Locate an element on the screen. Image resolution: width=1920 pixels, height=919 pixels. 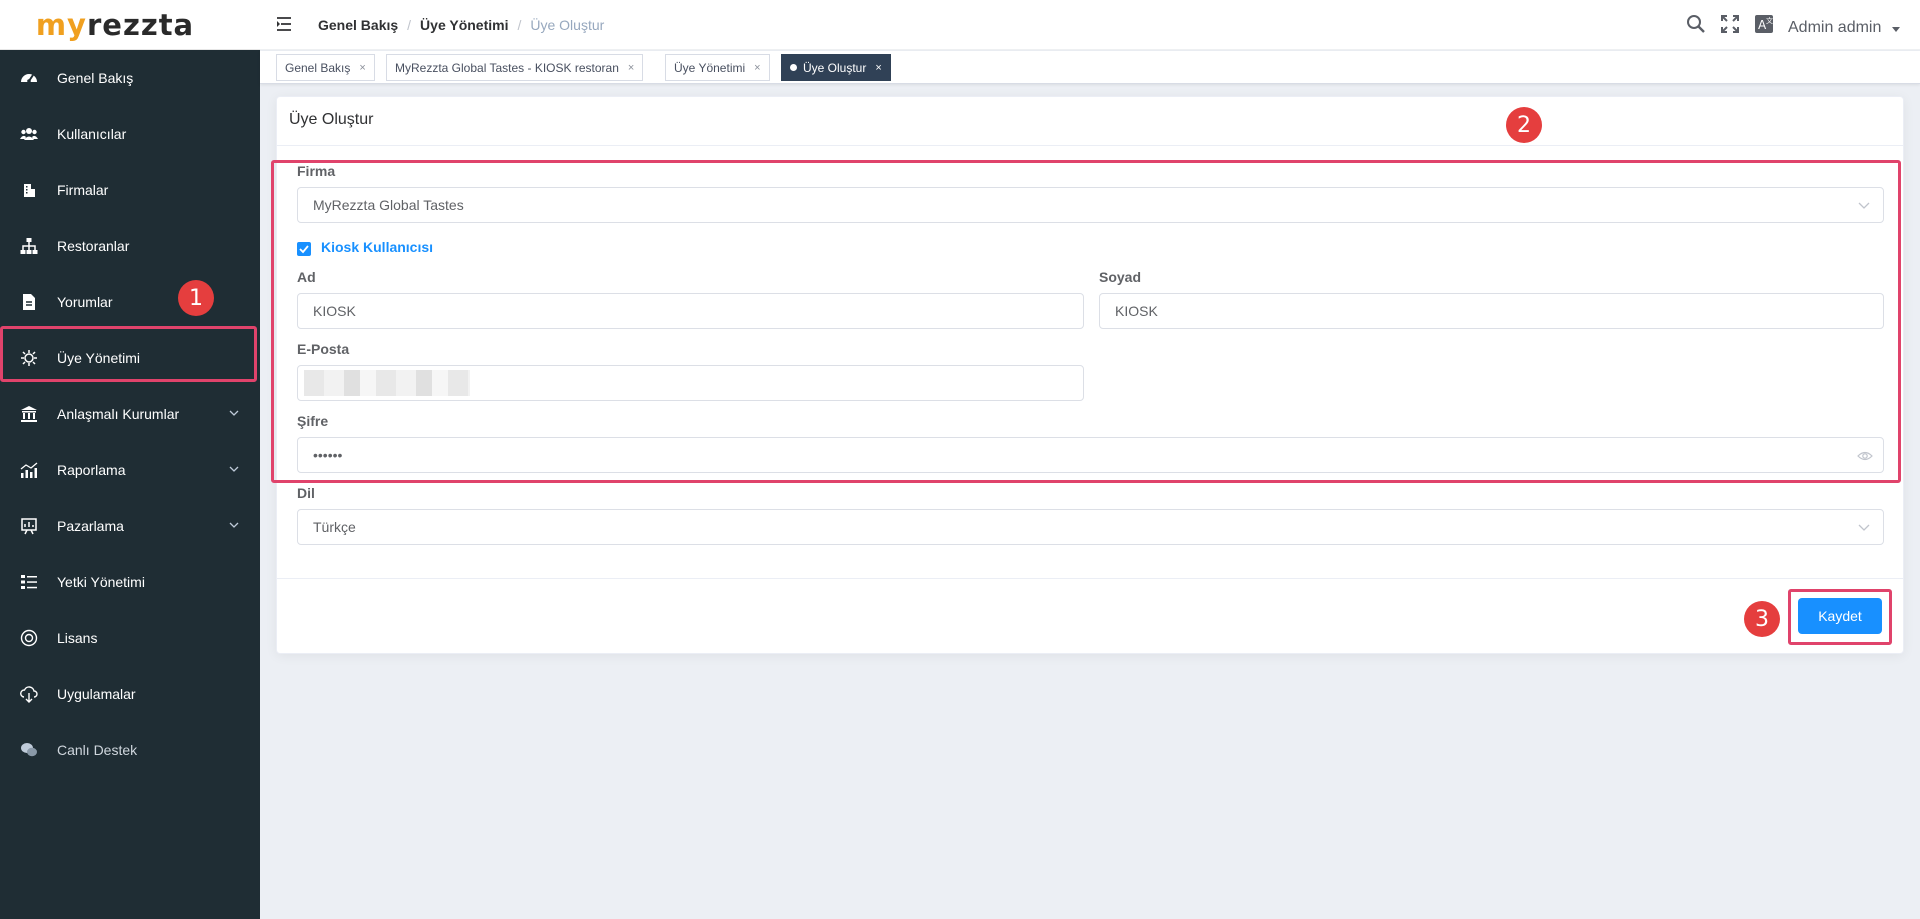
sidebar-item-kullanicilar: Kullanıcılar is located at coordinates (130, 134).